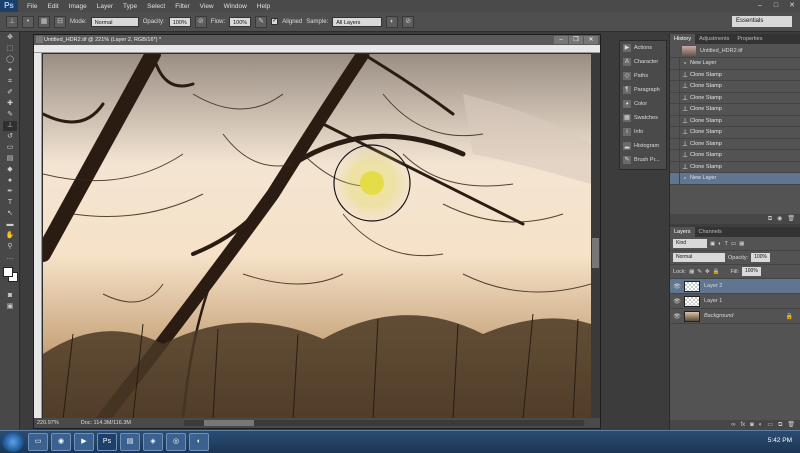  Describe the element at coordinates (780, 440) in the screenshot. I see `system-clock: 5:42 PM` at that location.